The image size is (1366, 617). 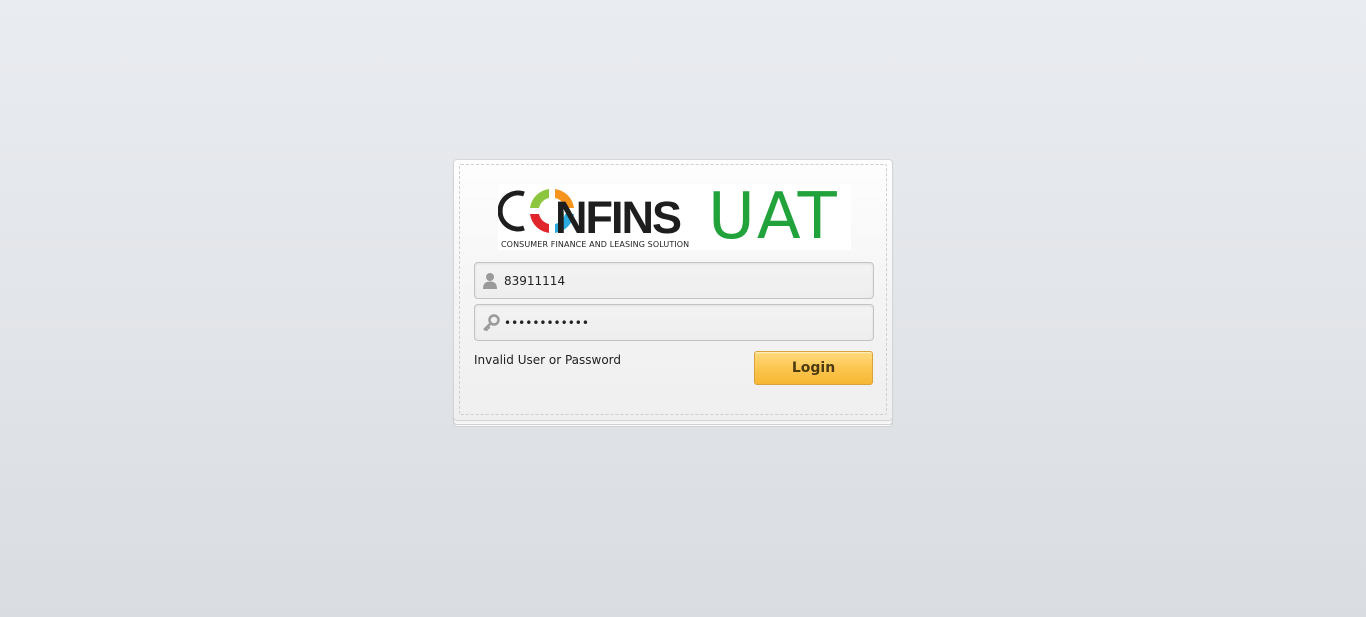 I want to click on username-field, so click(x=674, y=280).